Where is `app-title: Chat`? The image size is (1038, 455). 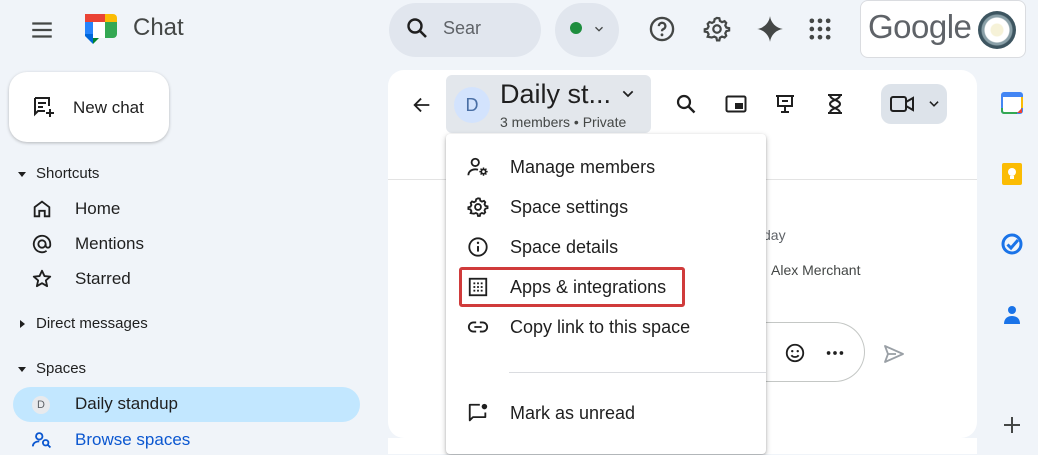
app-title: Chat is located at coordinates (158, 27).